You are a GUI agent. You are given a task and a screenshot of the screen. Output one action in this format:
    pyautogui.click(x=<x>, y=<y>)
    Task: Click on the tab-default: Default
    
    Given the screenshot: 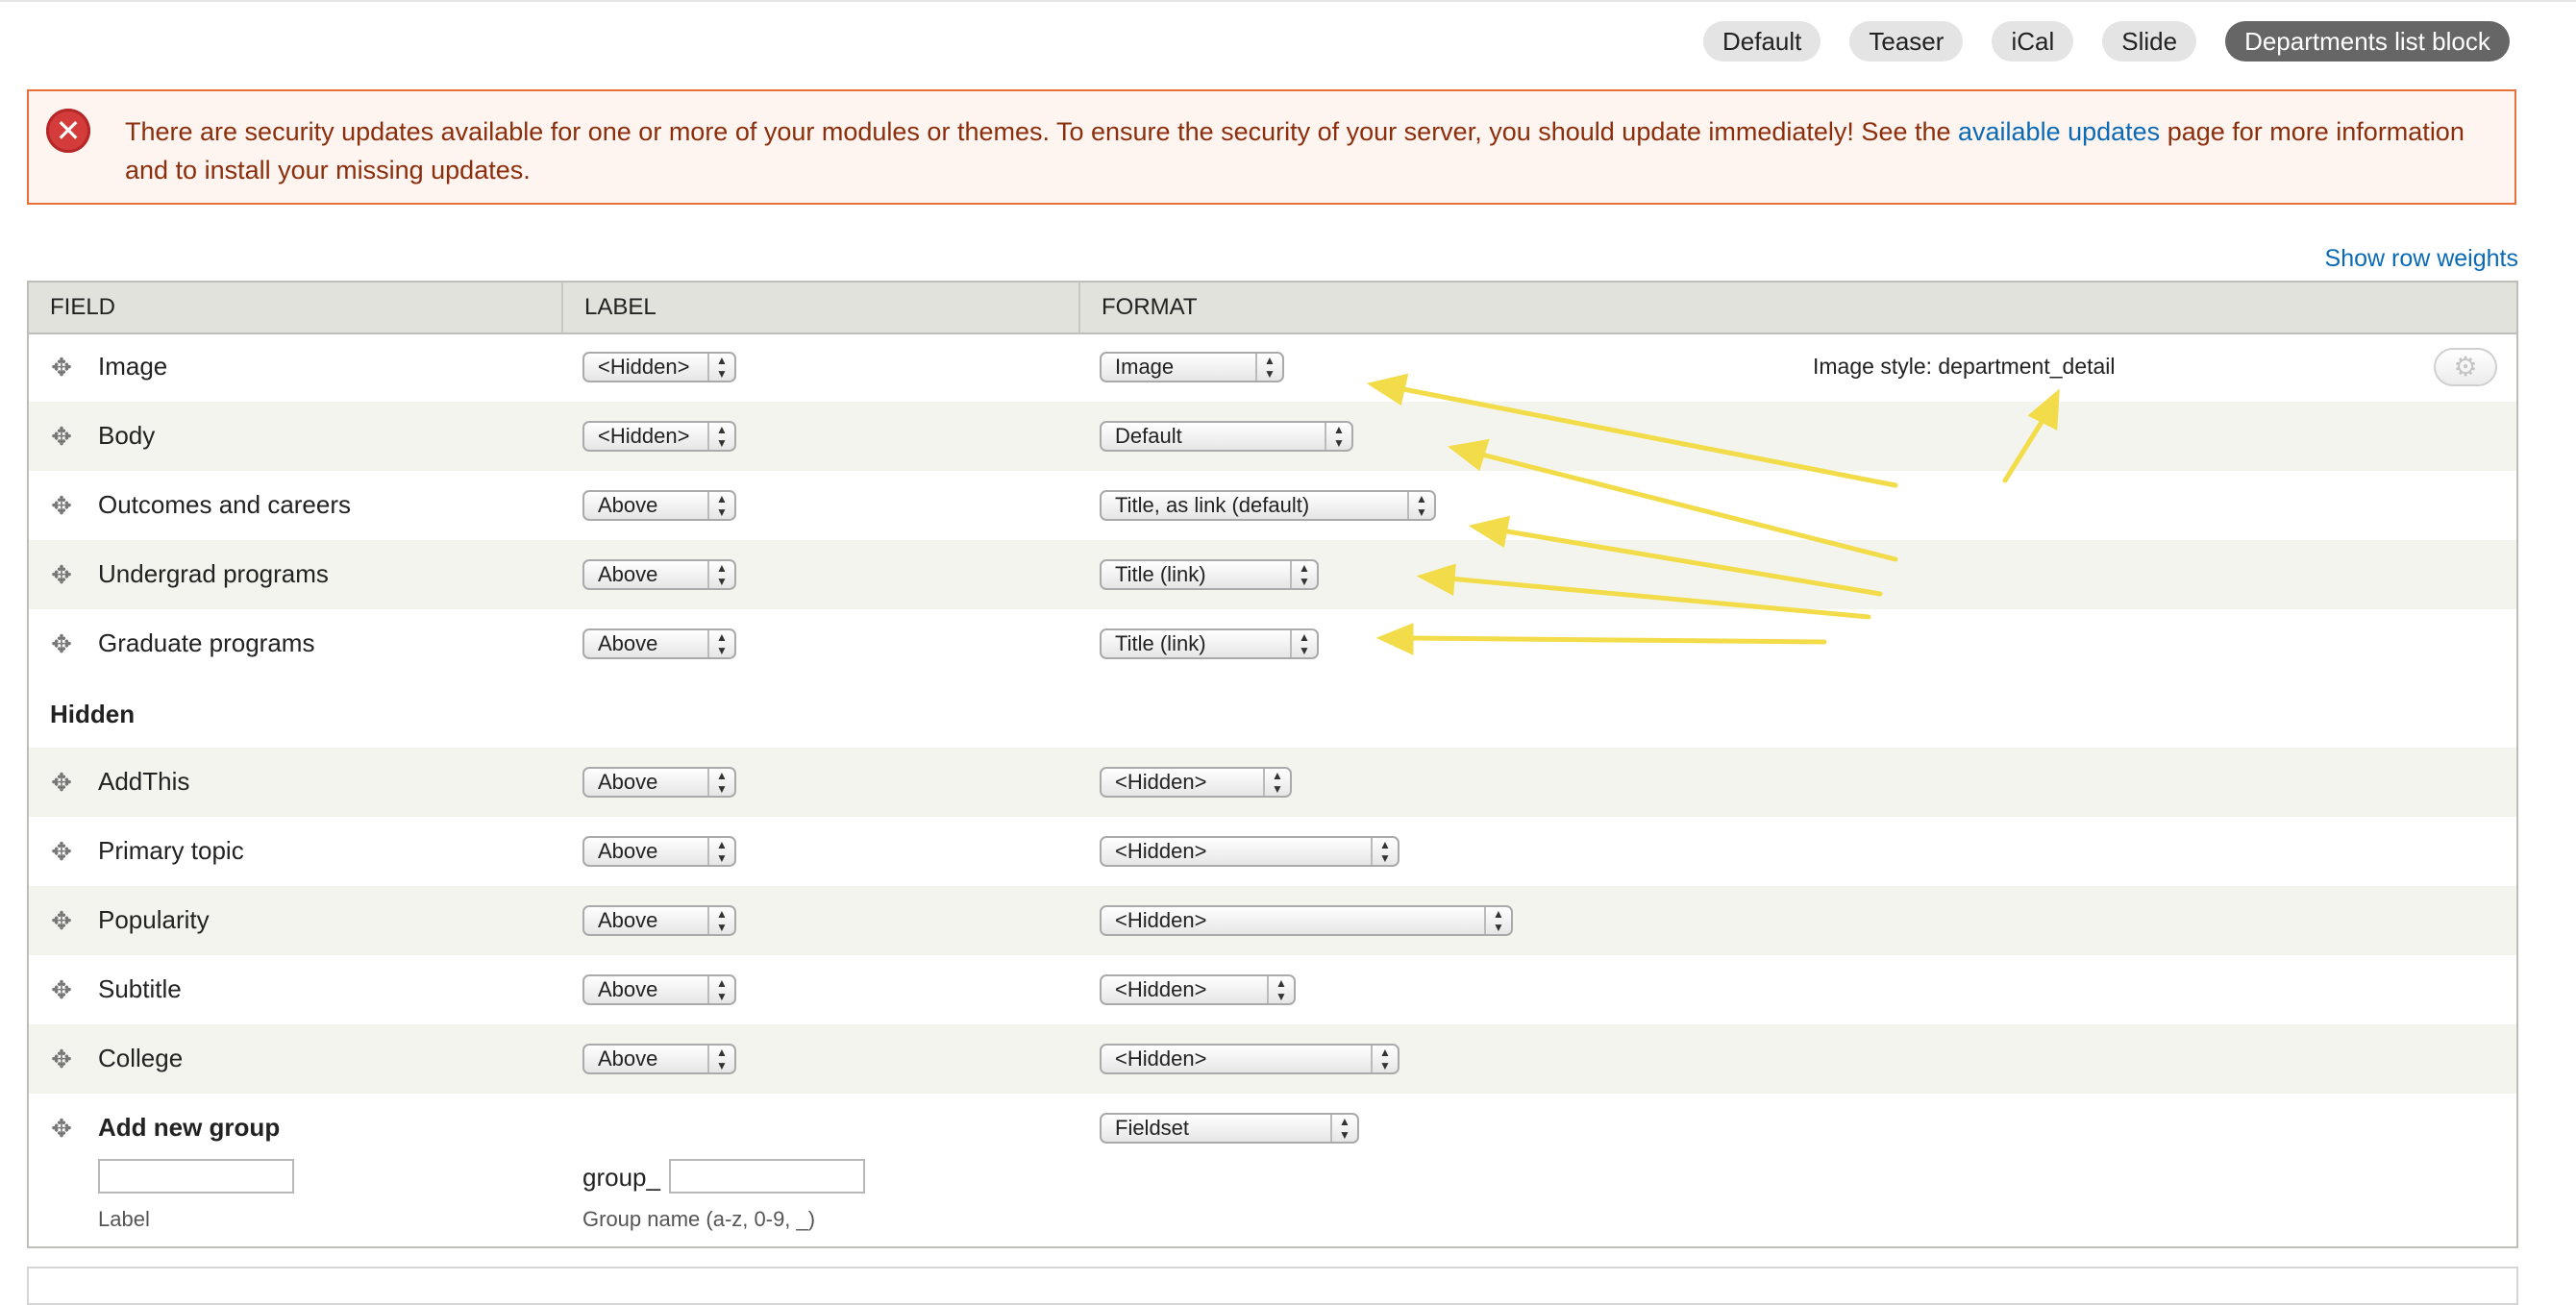 What is the action you would take?
    pyautogui.click(x=1762, y=41)
    